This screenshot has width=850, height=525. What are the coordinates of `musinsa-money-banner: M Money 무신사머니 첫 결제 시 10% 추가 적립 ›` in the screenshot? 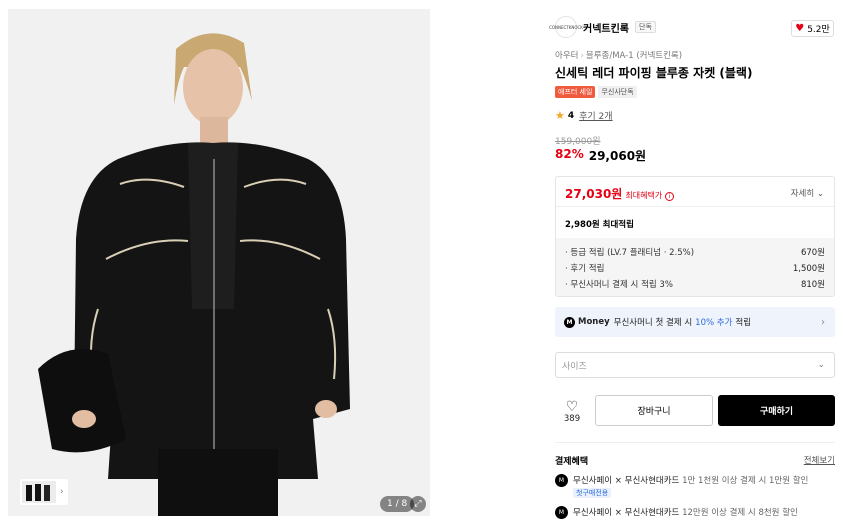 It's located at (695, 322).